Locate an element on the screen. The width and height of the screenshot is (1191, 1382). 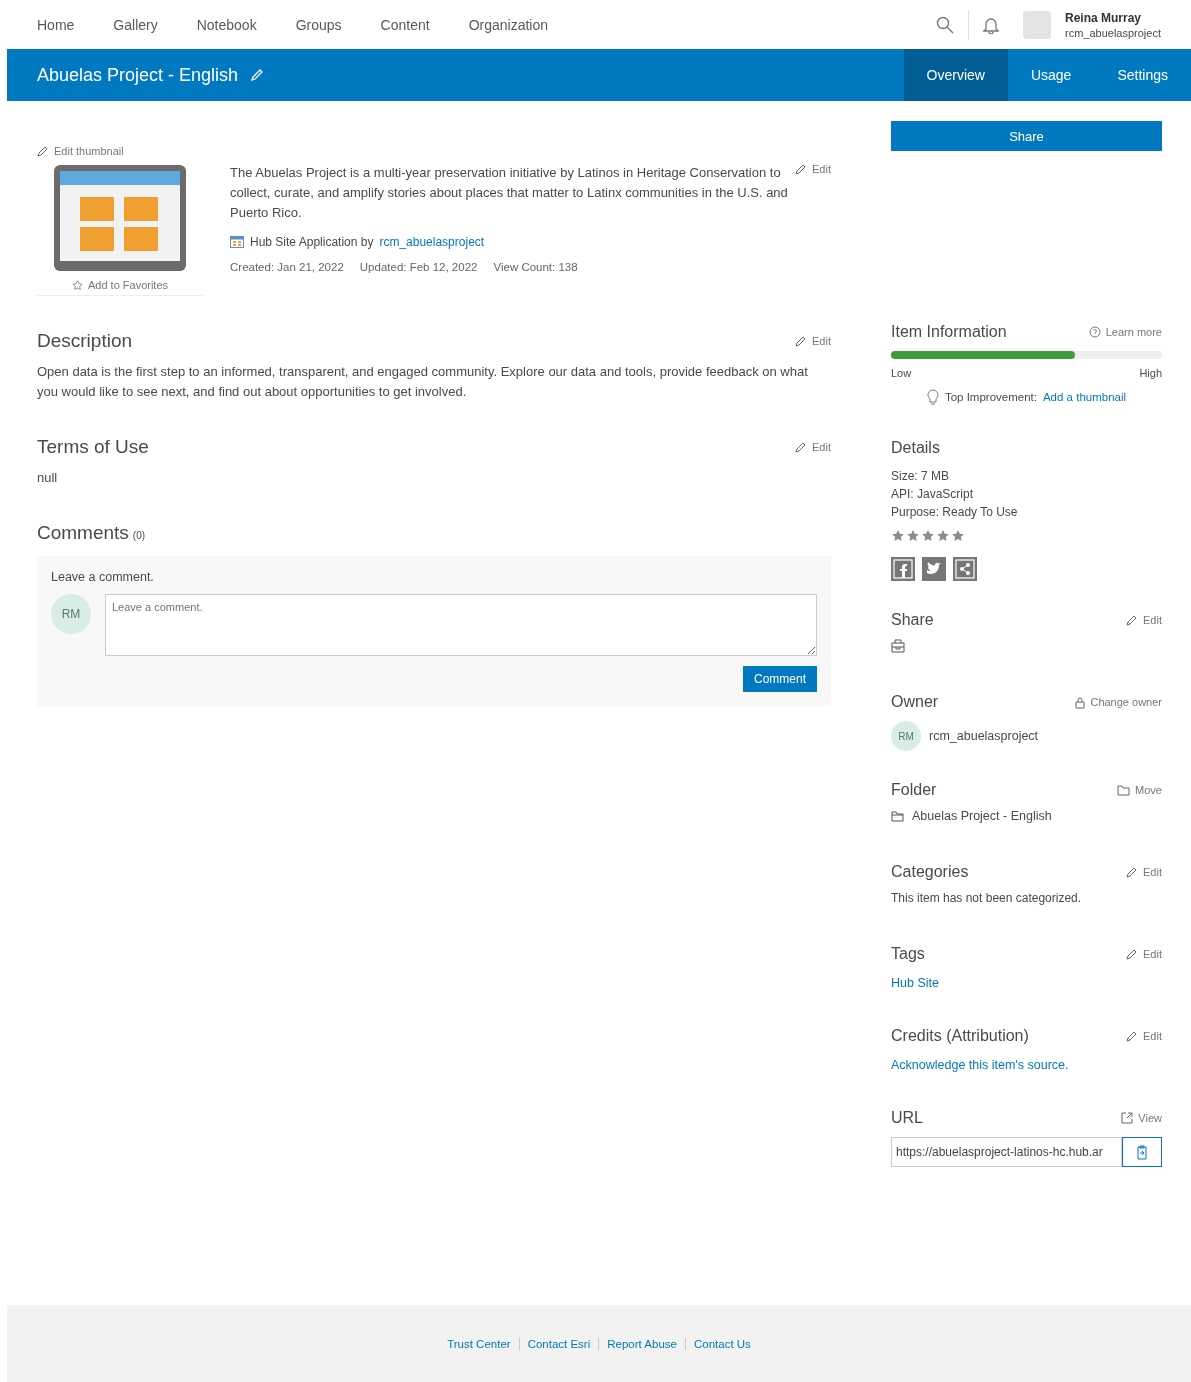
bell-icon is located at coordinates (991, 24).